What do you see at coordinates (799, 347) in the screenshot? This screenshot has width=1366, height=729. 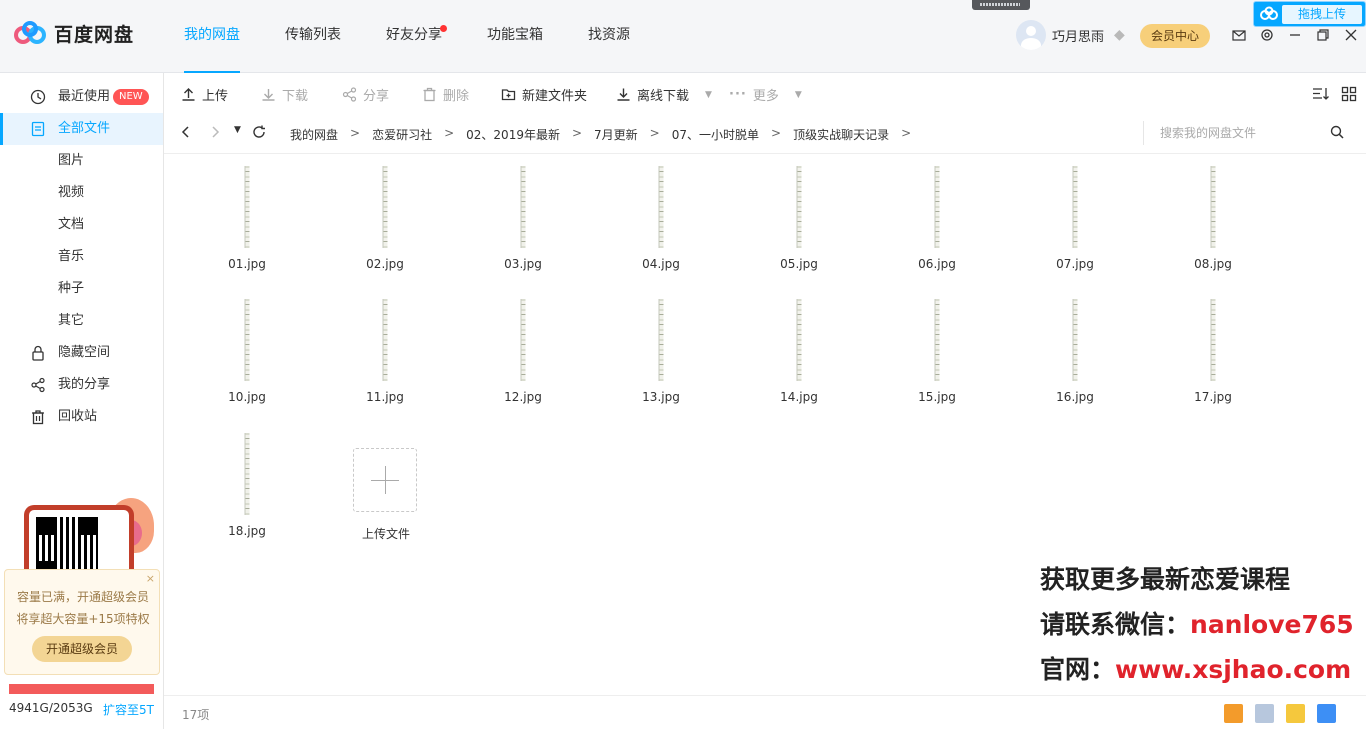 I see `file-item: 14.jpg` at bounding box center [799, 347].